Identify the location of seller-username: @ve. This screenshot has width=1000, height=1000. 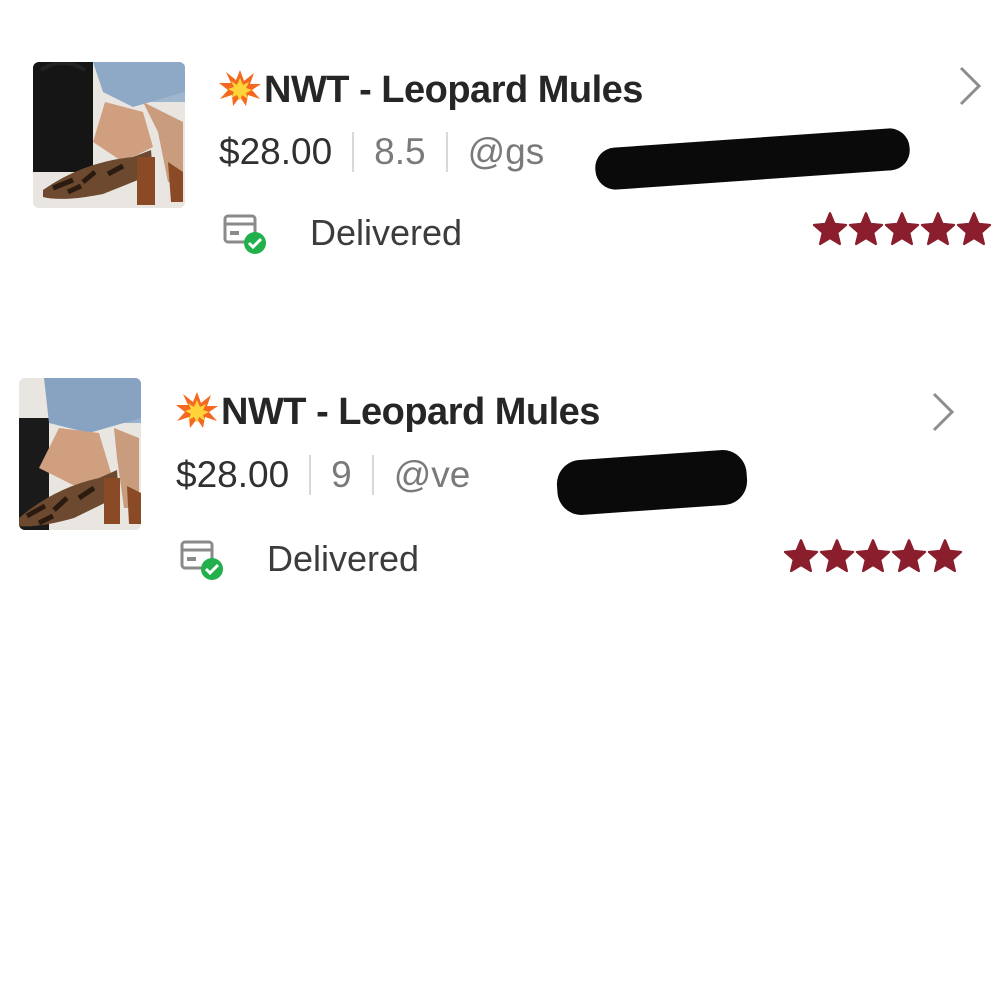
(432, 475).